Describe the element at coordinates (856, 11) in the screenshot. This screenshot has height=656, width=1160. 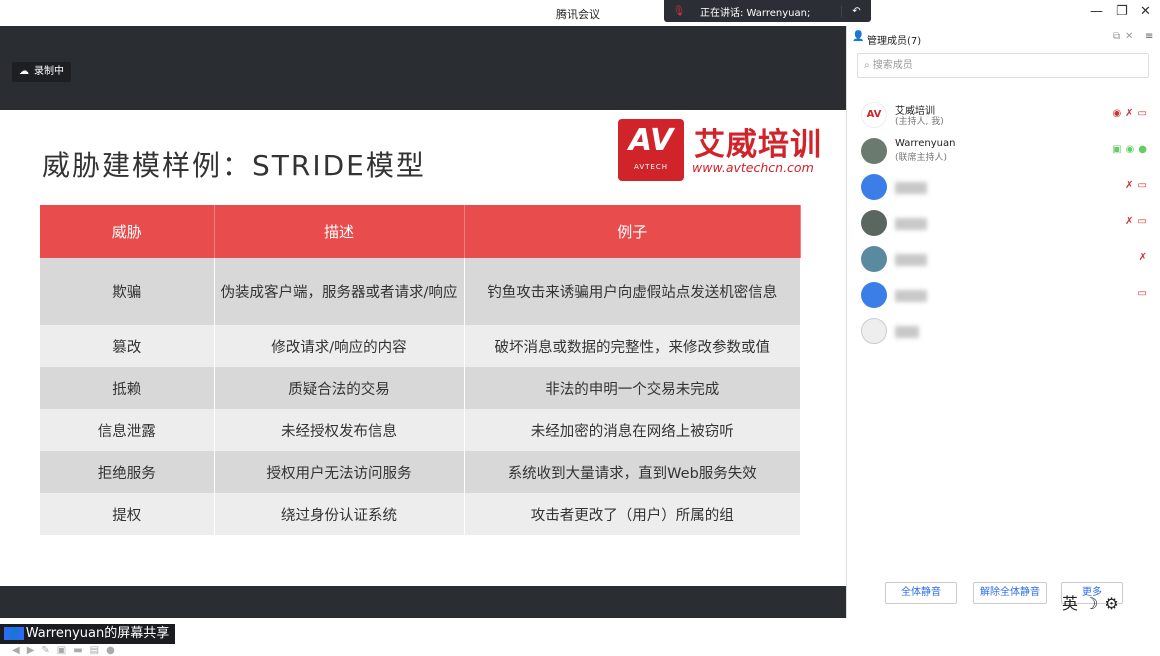
I see `collapse-icon: ↶` at that location.